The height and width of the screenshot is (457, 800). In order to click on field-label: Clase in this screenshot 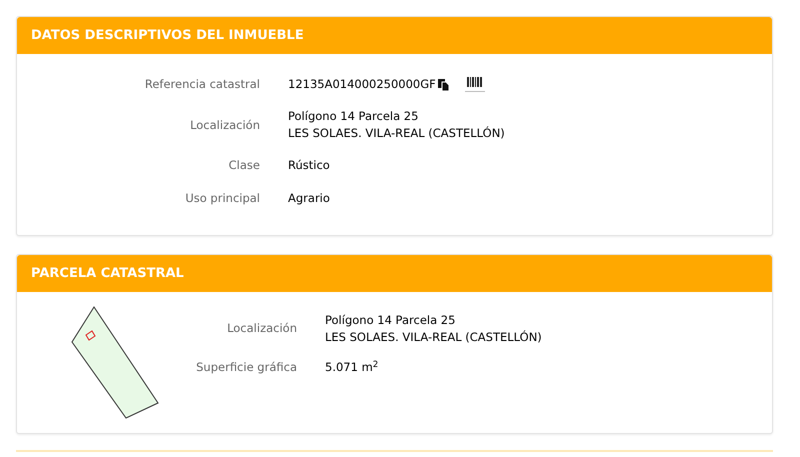, I will do `click(244, 165)`.